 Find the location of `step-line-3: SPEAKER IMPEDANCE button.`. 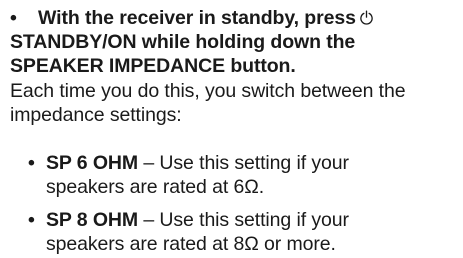

step-line-3: SPEAKER IMPEDANCE button. is located at coordinates (153, 66).